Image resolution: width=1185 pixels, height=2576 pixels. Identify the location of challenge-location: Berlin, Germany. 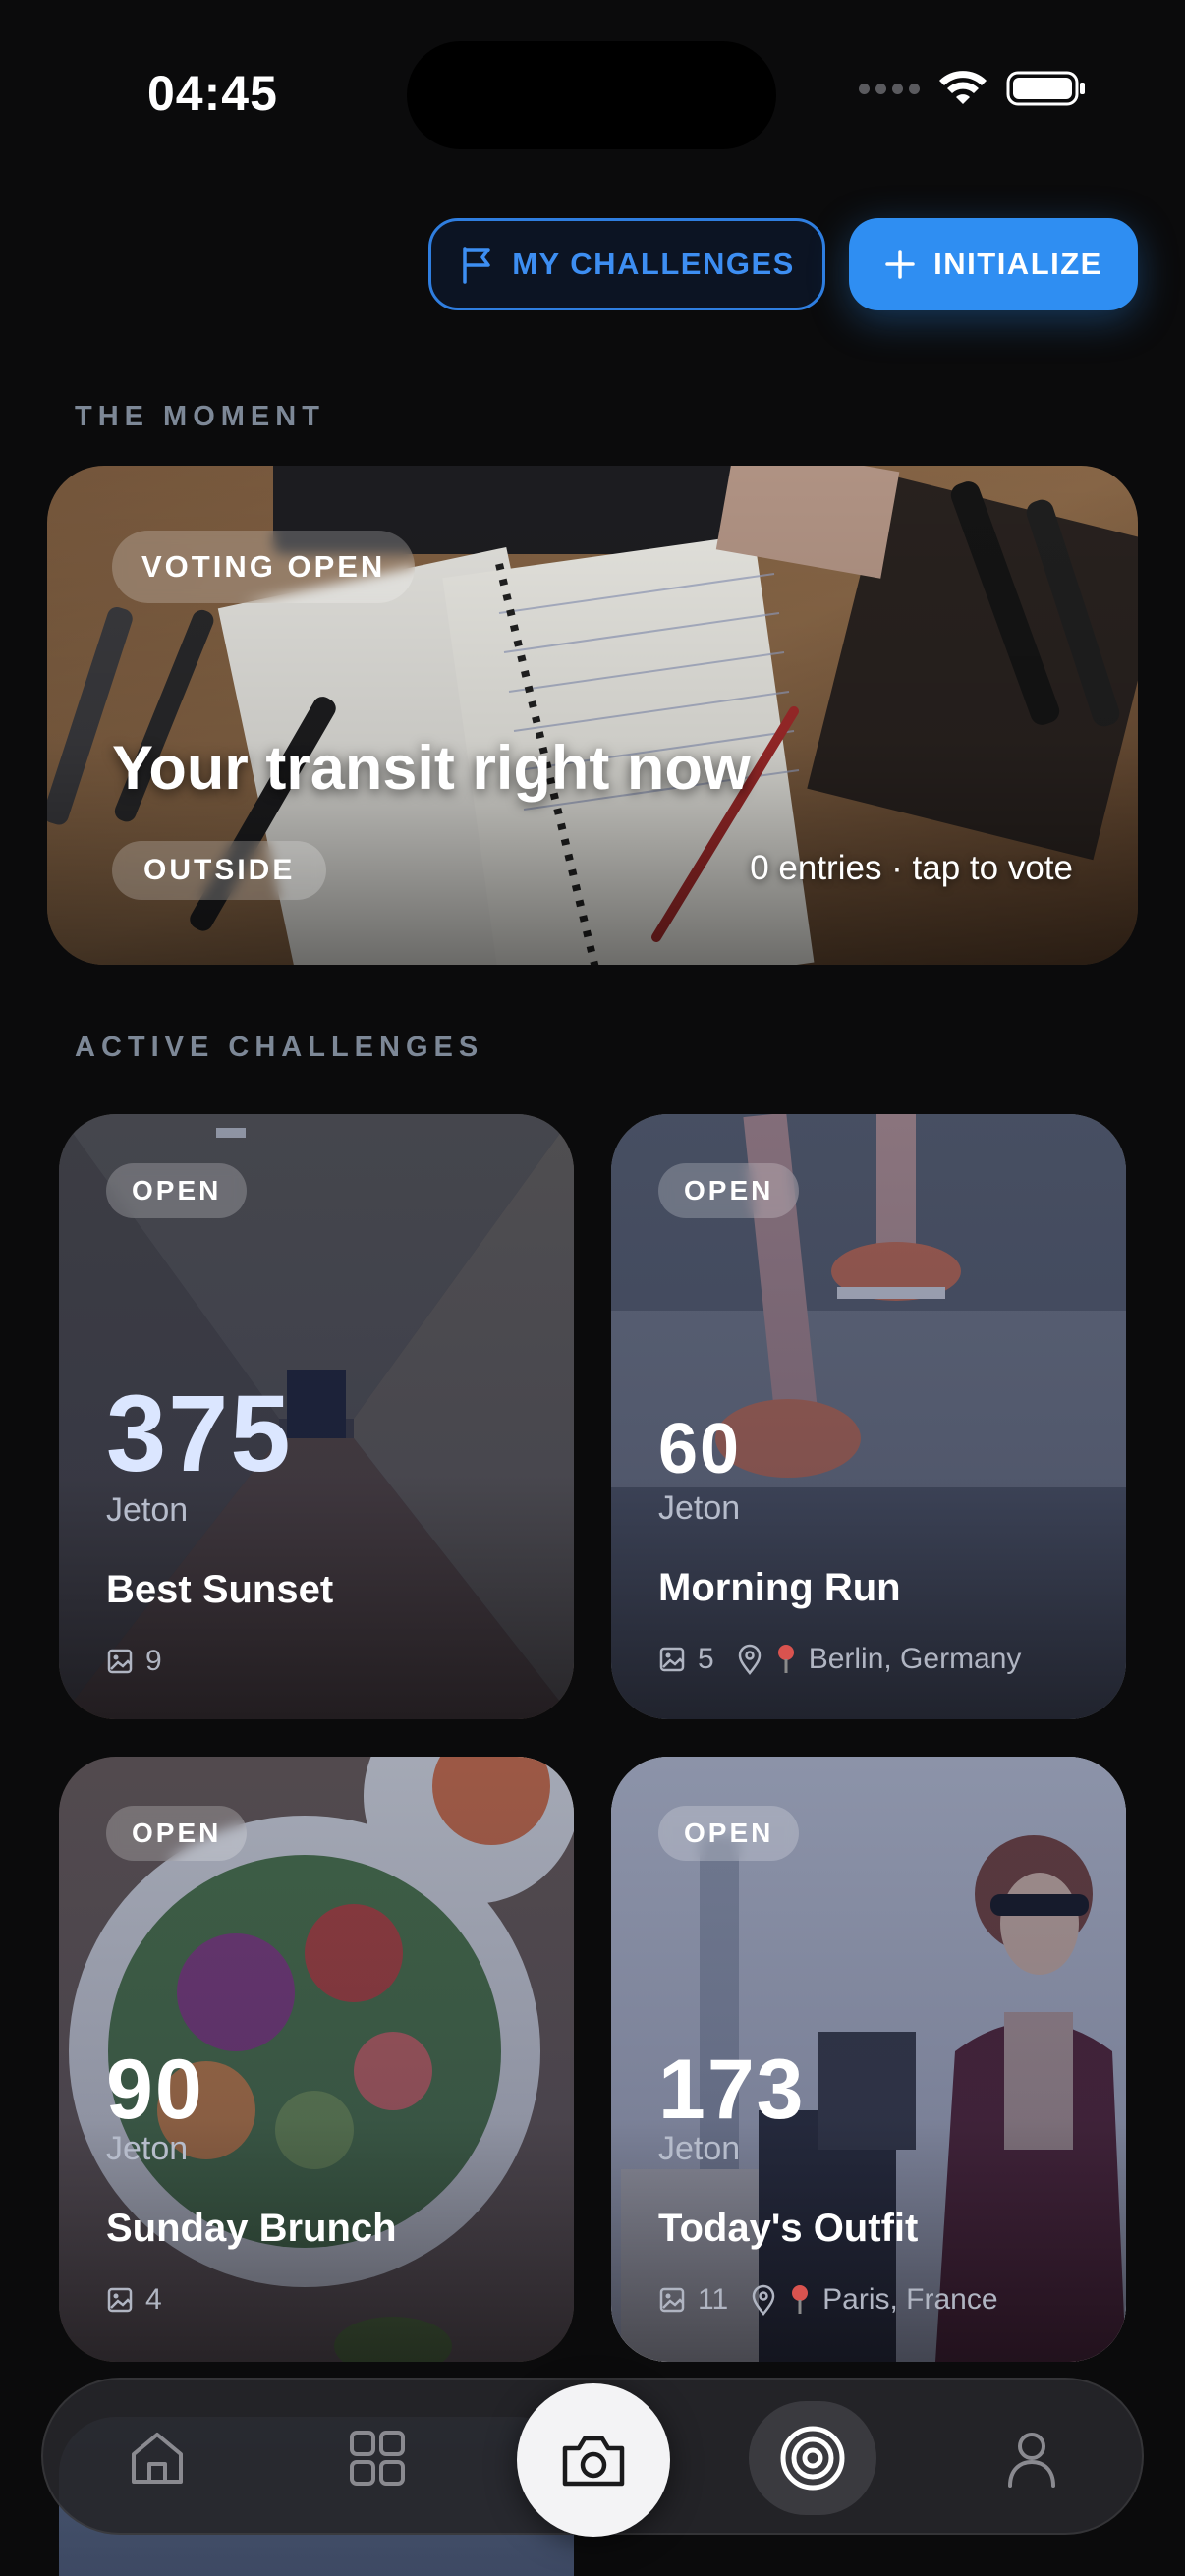
(915, 1659).